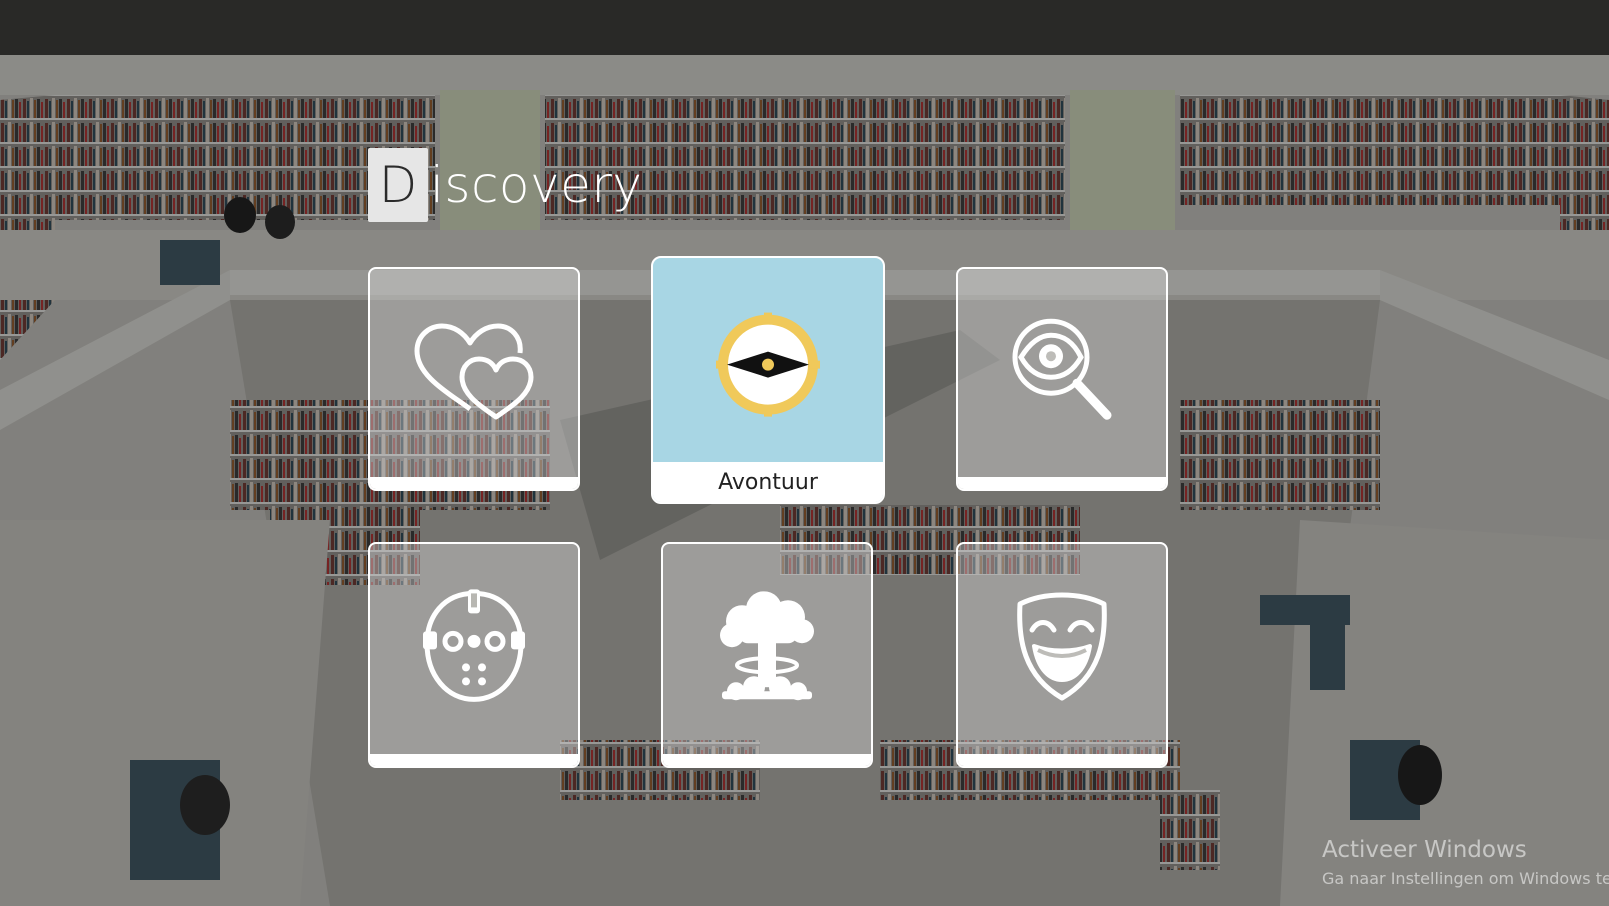  I want to click on genre-tile-action, so click(767, 655).